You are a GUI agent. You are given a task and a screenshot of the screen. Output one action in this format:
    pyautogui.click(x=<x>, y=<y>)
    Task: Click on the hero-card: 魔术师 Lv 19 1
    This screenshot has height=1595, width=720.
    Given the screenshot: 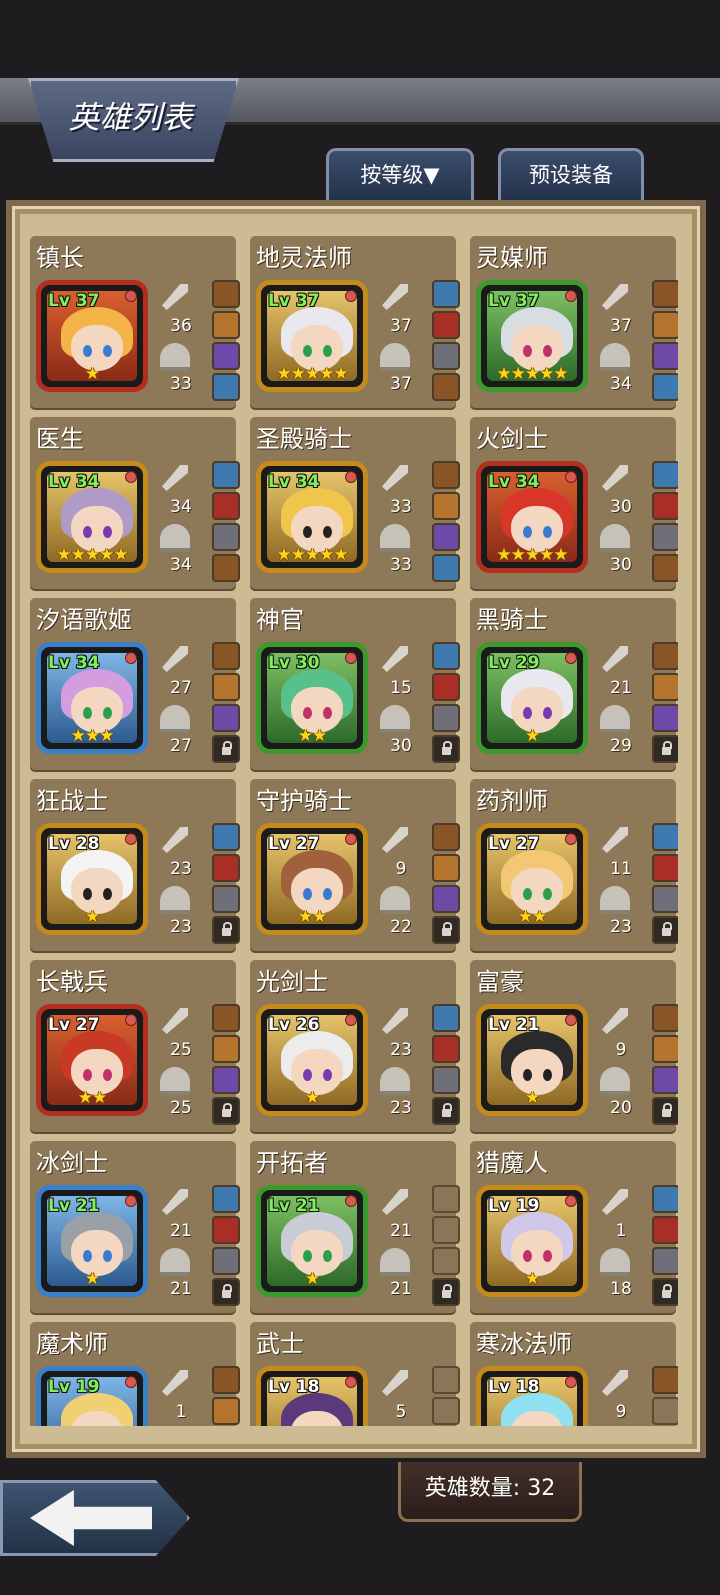 What is the action you would take?
    pyautogui.click(x=135, y=1374)
    